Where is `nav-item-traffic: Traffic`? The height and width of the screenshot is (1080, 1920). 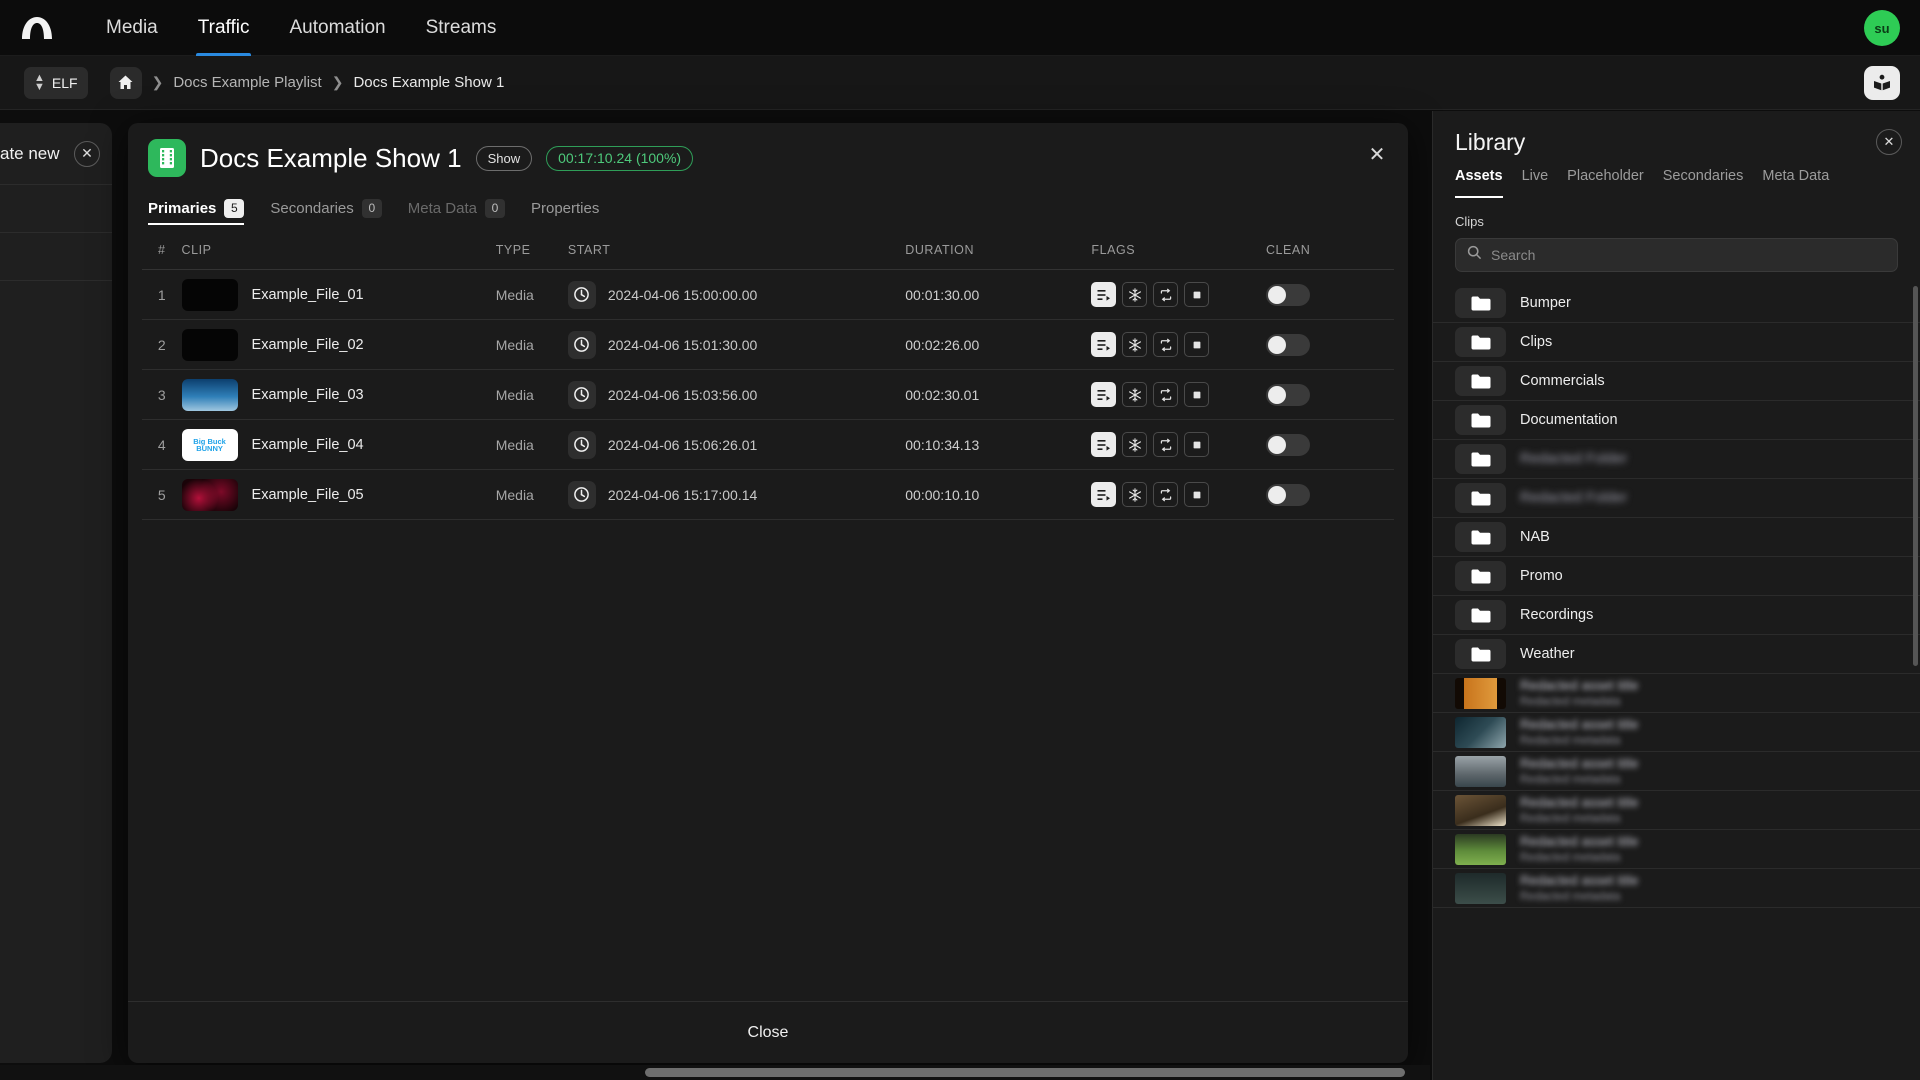
nav-item-traffic: Traffic is located at coordinates (224, 28).